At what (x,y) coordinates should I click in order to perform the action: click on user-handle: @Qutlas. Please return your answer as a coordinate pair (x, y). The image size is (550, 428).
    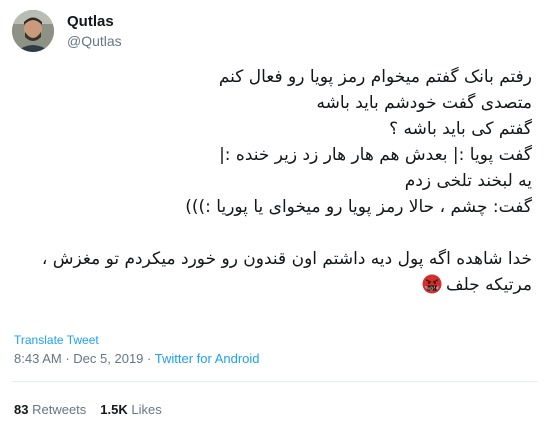
    Looking at the image, I should click on (94, 41).